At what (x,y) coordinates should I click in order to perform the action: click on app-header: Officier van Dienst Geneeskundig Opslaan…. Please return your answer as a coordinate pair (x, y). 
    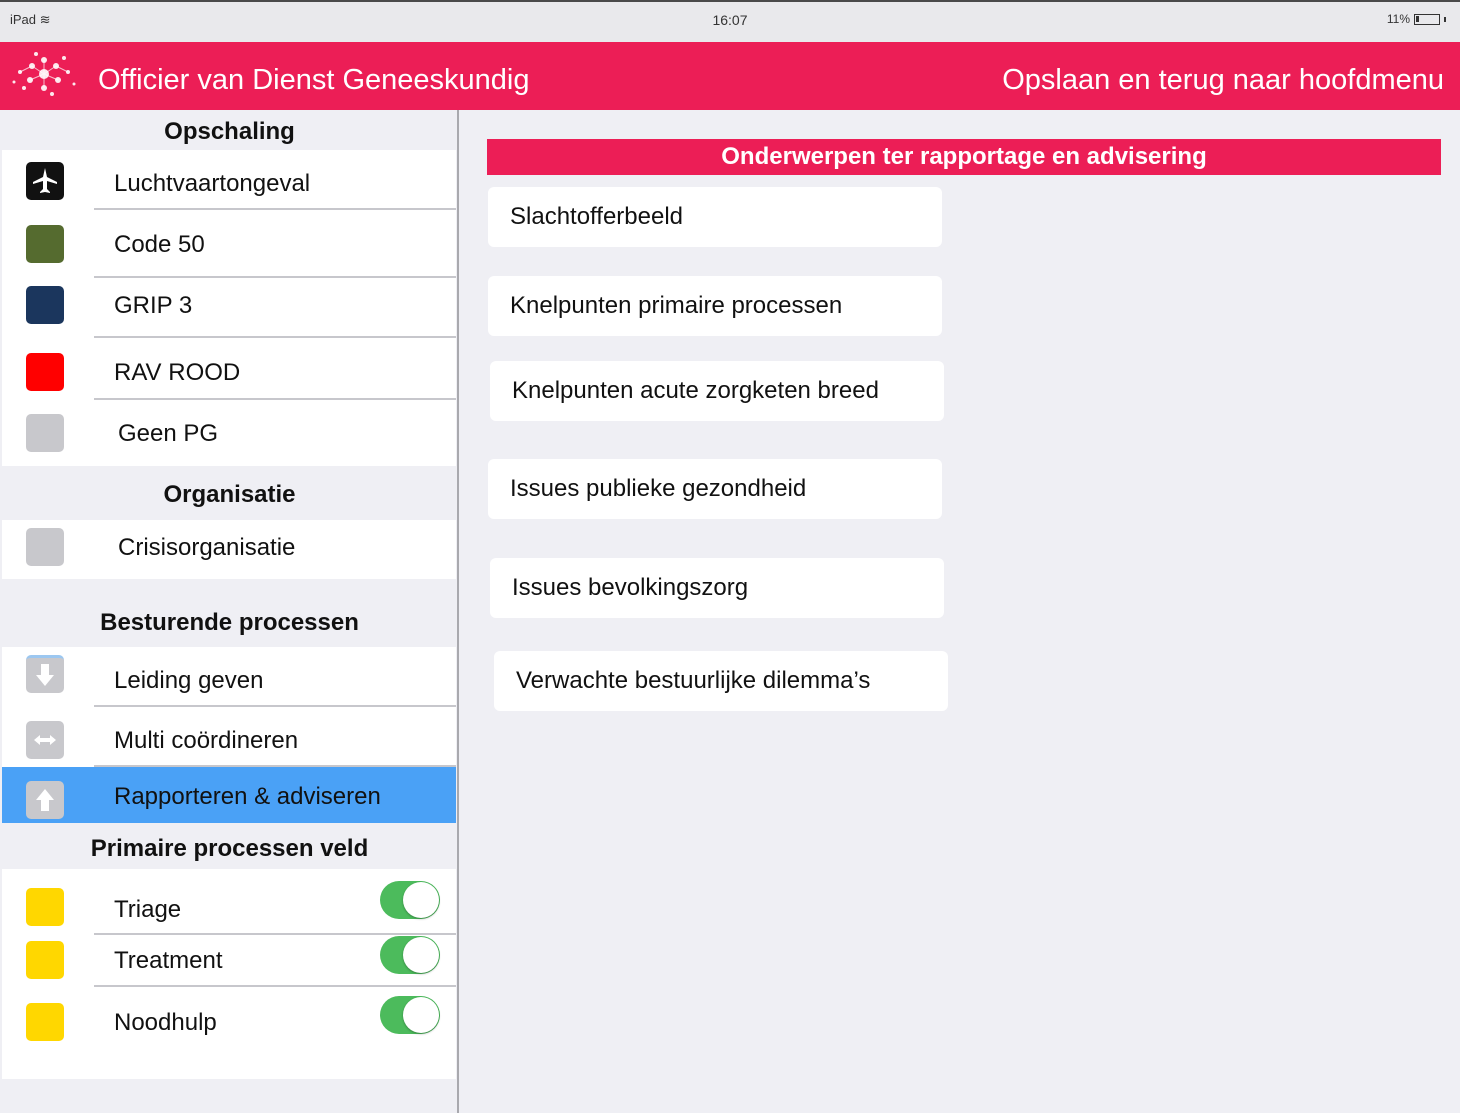
    Looking at the image, I should click on (730, 76).